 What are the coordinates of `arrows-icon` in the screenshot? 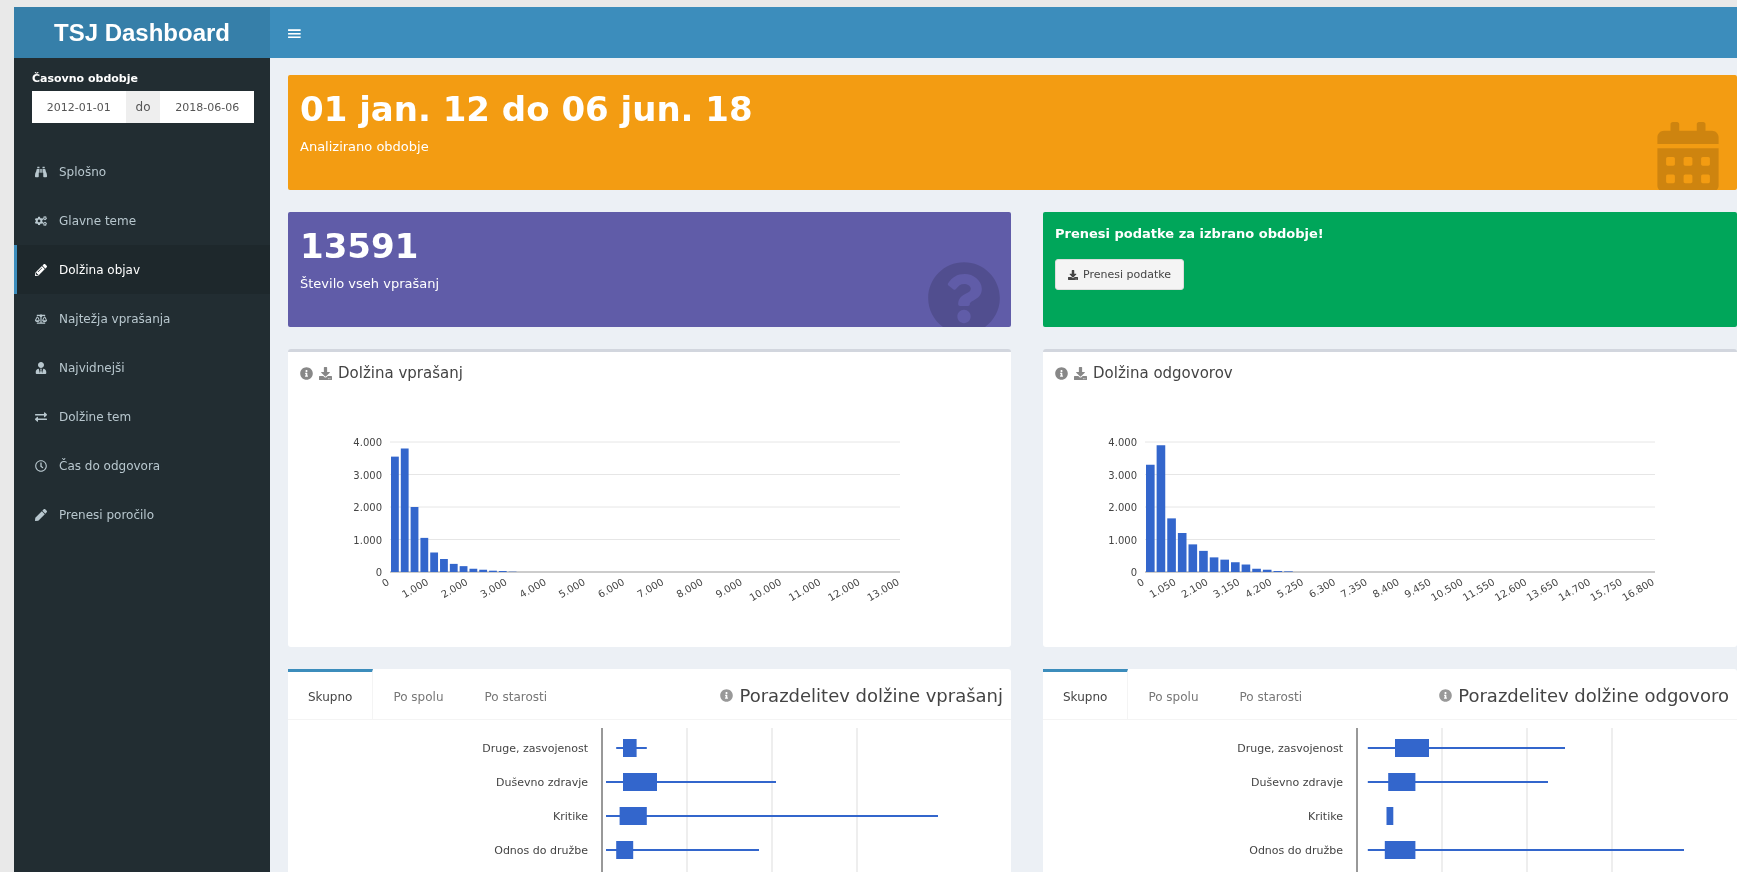 It's located at (41, 416).